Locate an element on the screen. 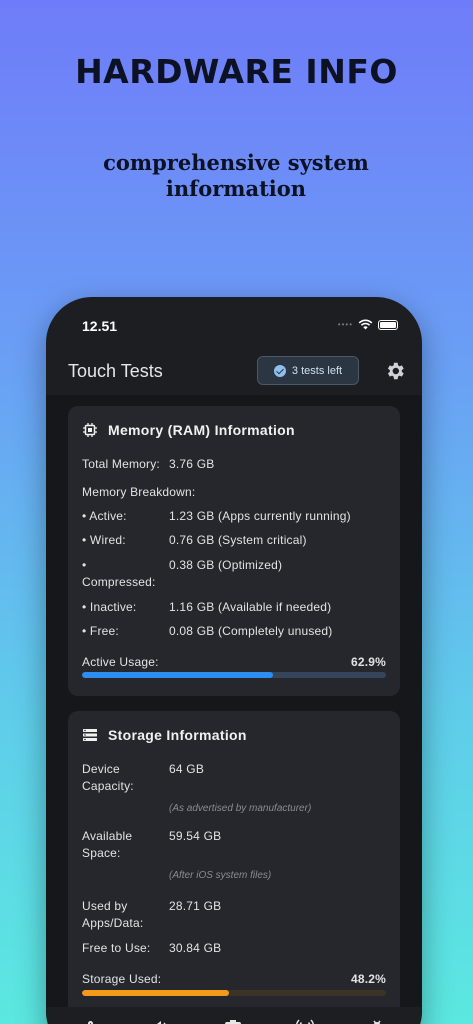 The height and width of the screenshot is (1024, 473). storage-card-header: Storage Information is located at coordinates (164, 735).